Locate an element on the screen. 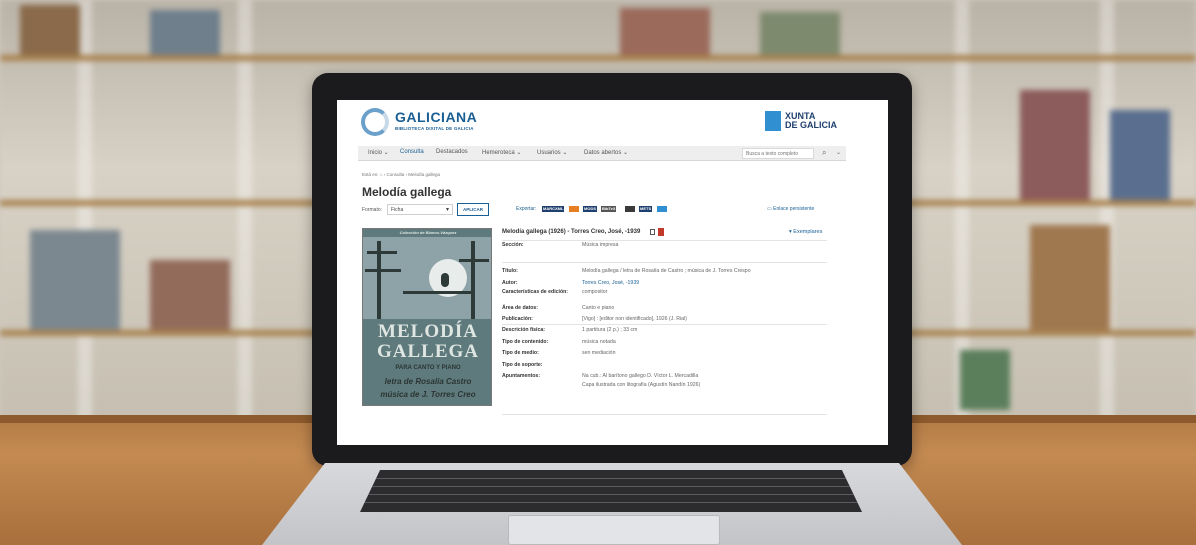 The height and width of the screenshot is (545, 1196). export-format-5: METS is located at coordinates (646, 209).